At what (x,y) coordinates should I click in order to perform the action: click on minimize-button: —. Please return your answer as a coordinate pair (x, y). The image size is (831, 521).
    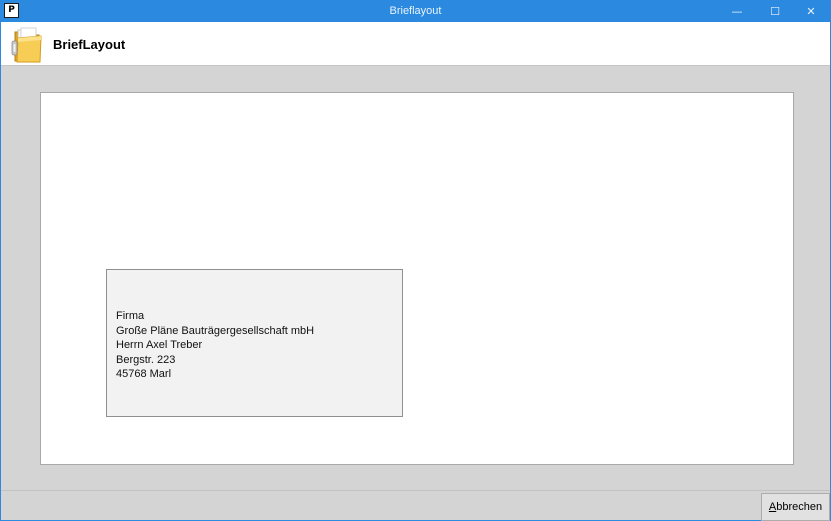
    Looking at the image, I should click on (737, 11).